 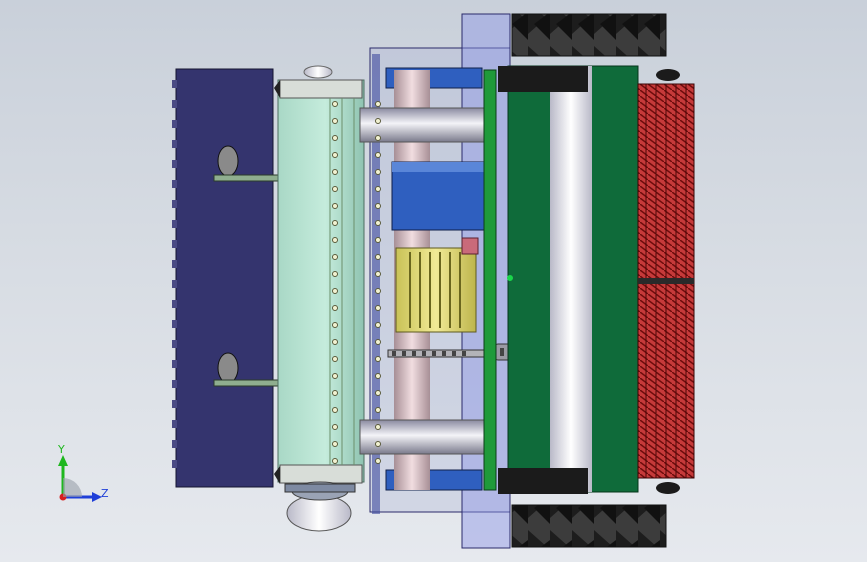 What do you see at coordinates (319, 274) in the screenshot?
I see `seed-roller` at bounding box center [319, 274].